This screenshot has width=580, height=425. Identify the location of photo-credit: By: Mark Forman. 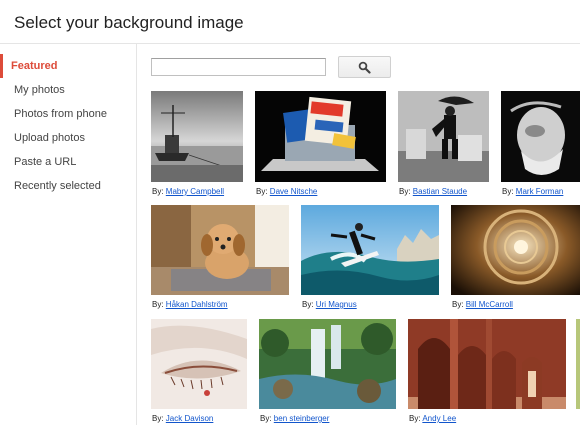
(532, 191).